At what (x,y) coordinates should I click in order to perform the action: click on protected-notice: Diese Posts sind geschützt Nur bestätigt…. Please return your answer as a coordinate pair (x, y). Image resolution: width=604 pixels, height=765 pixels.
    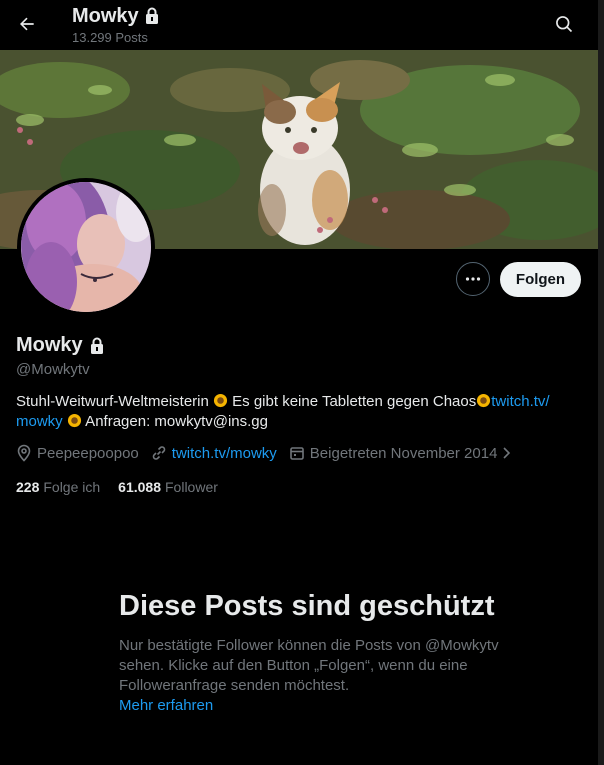
    Looking at the image, I should click on (309, 652).